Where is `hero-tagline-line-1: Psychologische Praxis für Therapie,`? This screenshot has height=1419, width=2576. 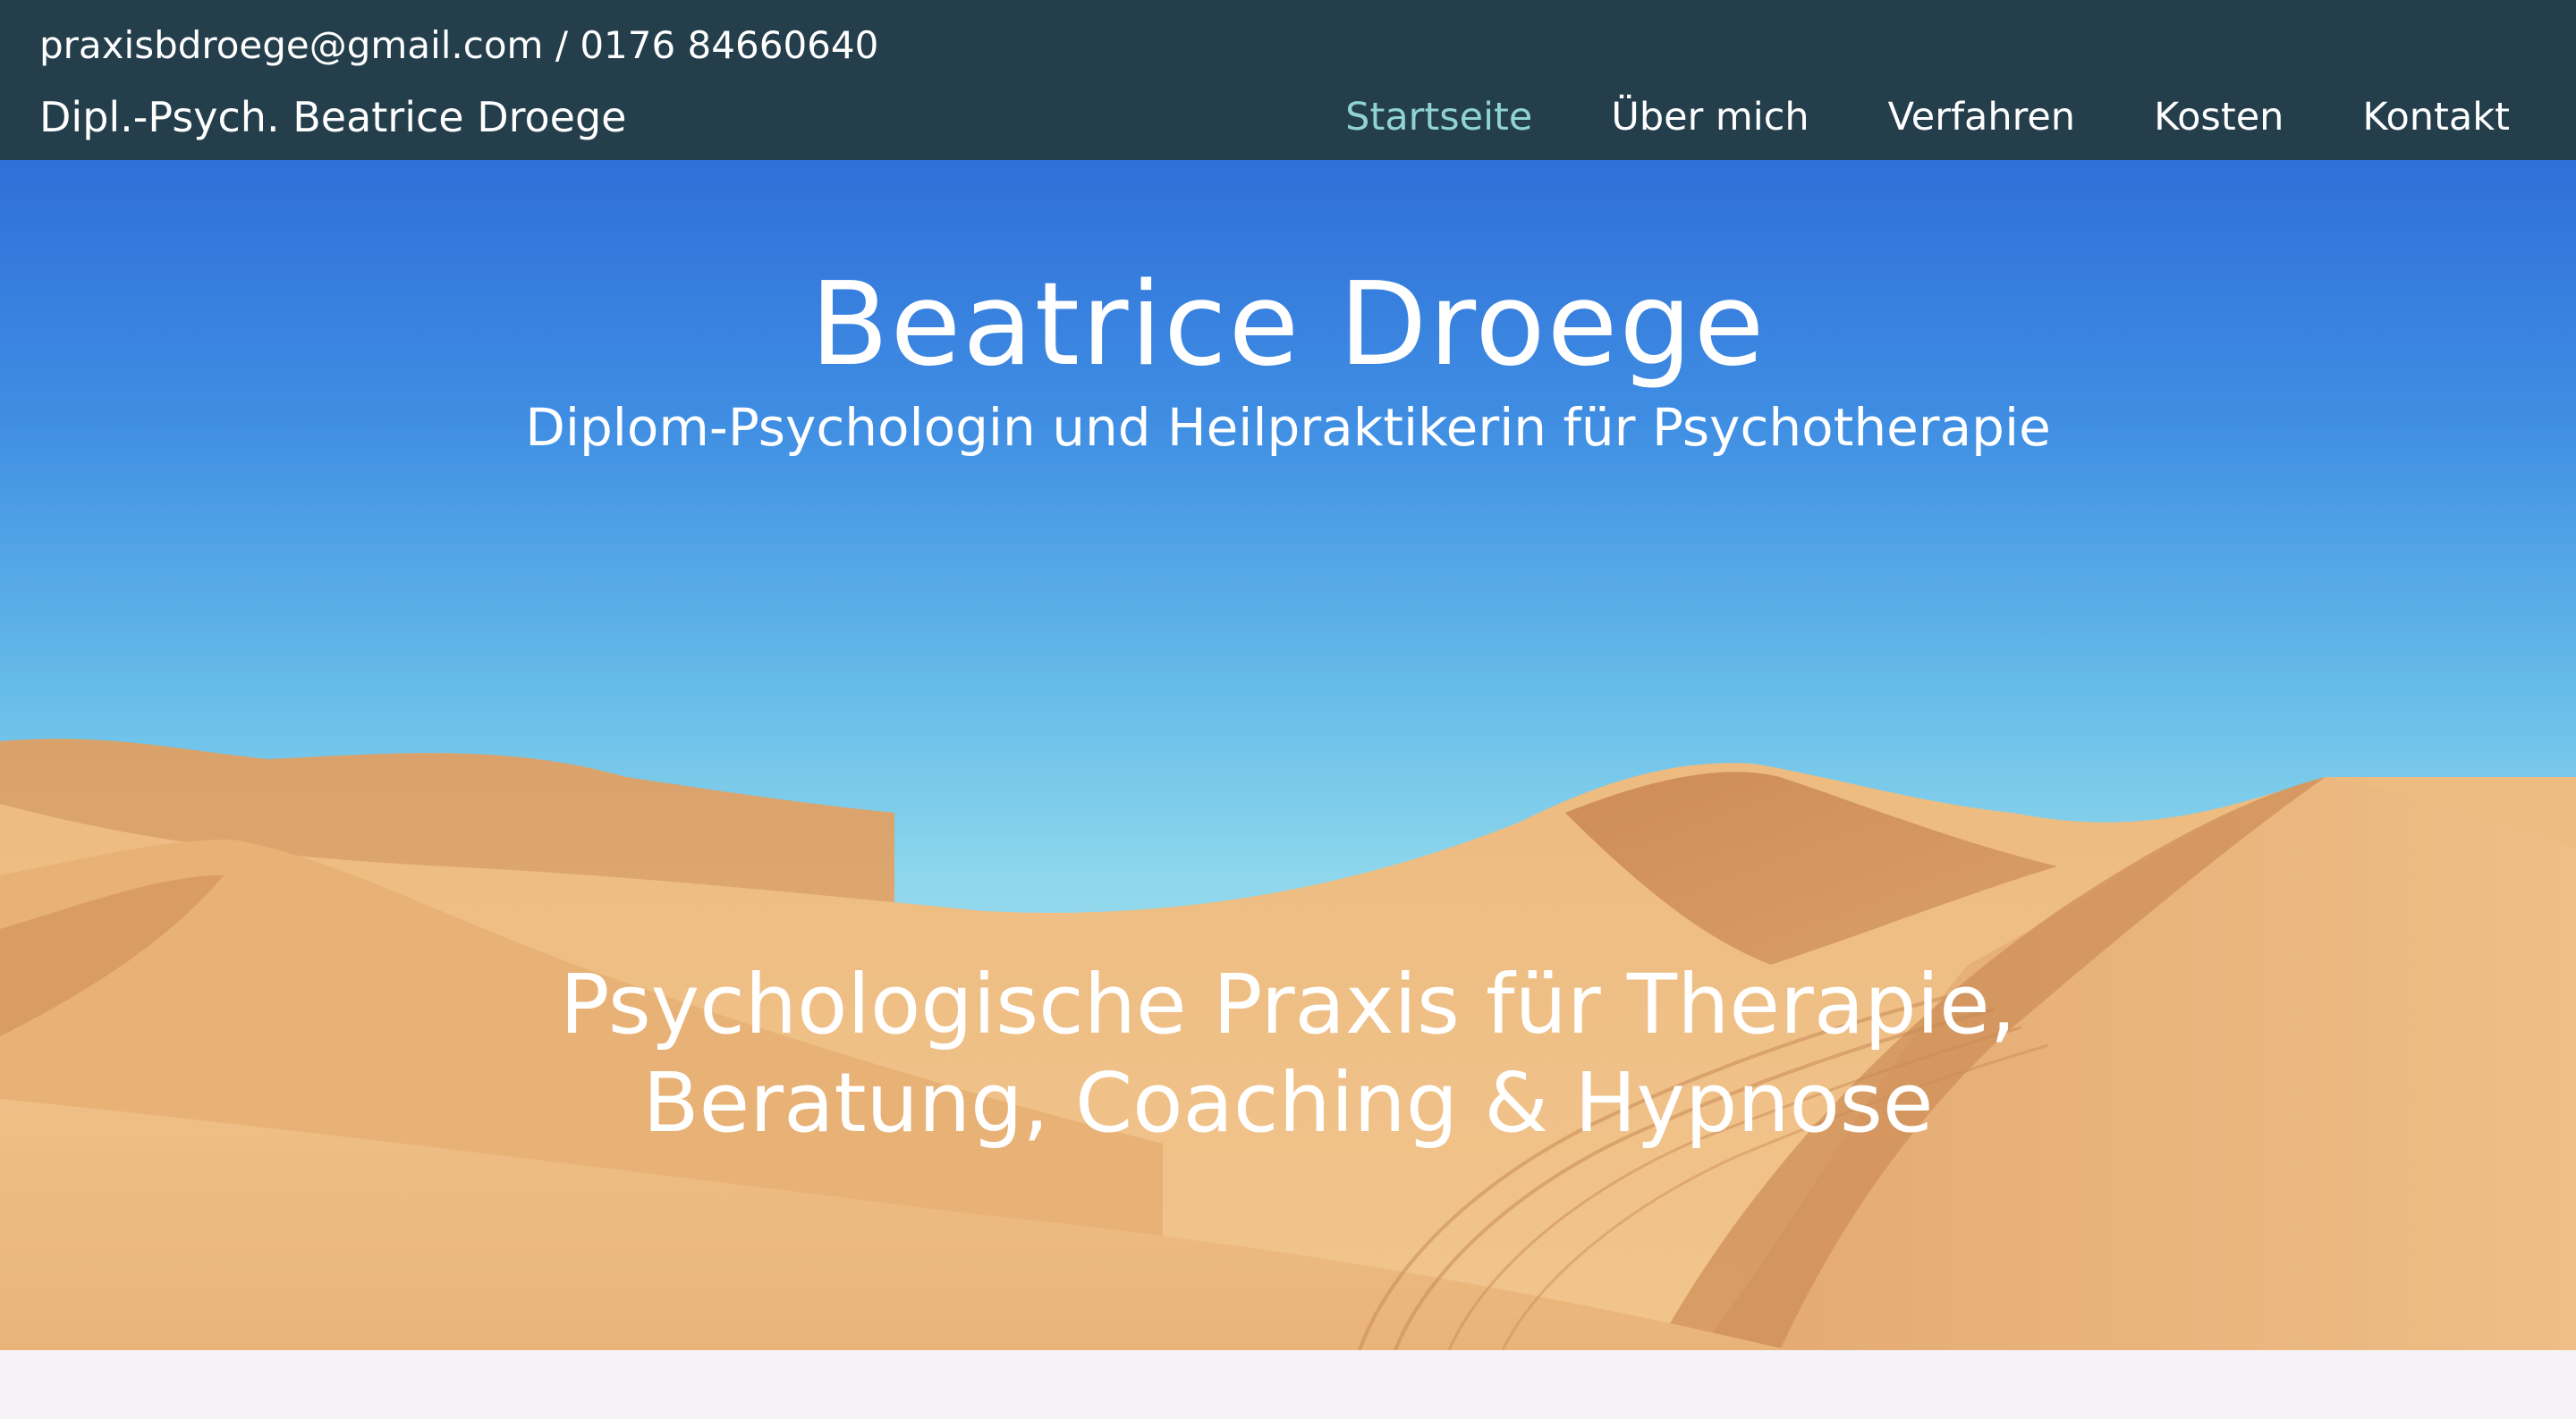
hero-tagline-line-1: Psychologische Praxis für Therapie, is located at coordinates (1287, 1005).